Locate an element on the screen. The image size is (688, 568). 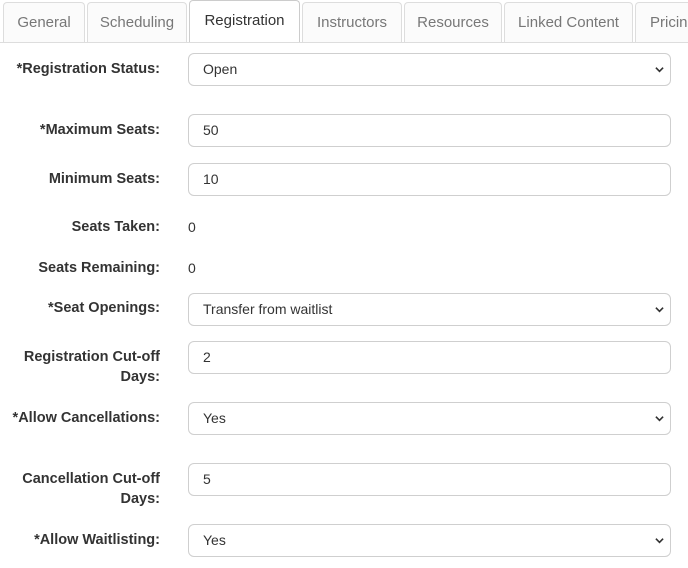
registration-status-value: Open is located at coordinates (220, 69).